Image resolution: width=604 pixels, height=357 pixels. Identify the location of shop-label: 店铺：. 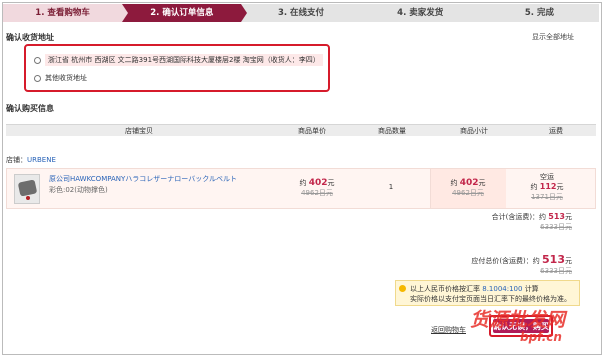
(16, 160).